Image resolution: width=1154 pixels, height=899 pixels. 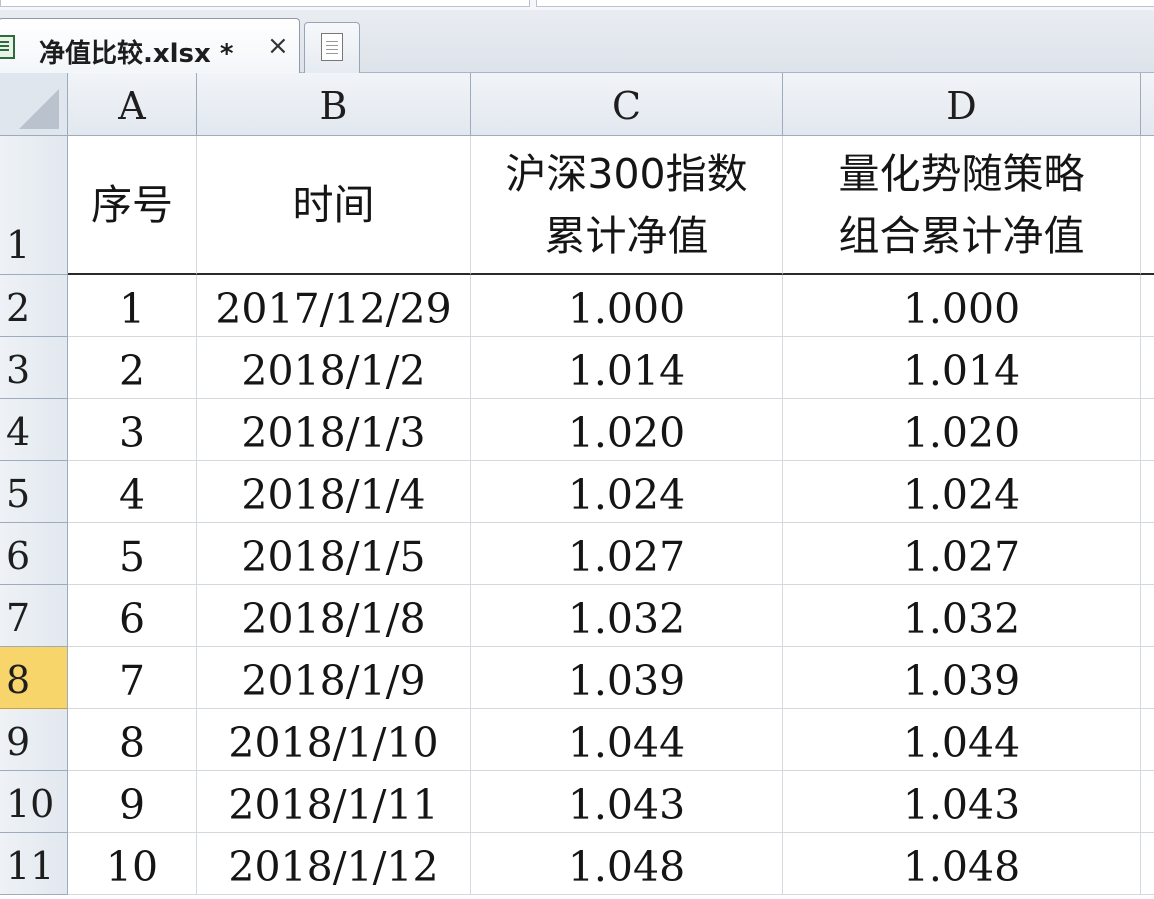 I want to click on cell-strategy-nav: 1.000, so click(x=962, y=306).